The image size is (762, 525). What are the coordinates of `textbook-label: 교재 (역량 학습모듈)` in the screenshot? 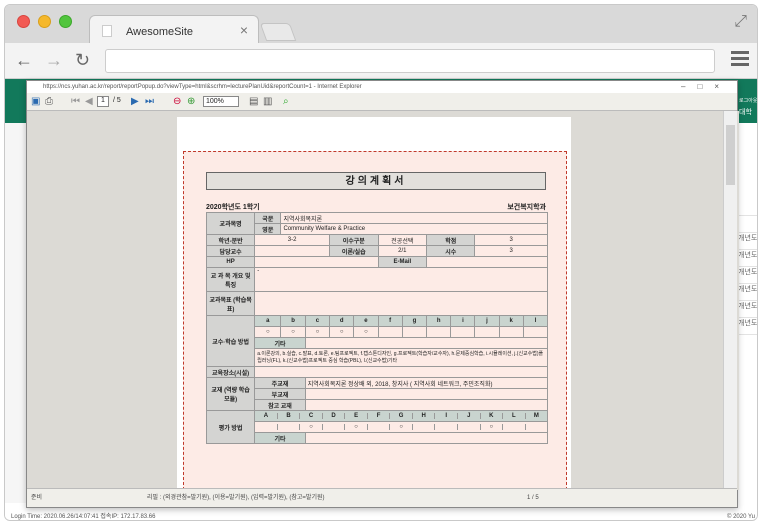 It's located at (230, 394).